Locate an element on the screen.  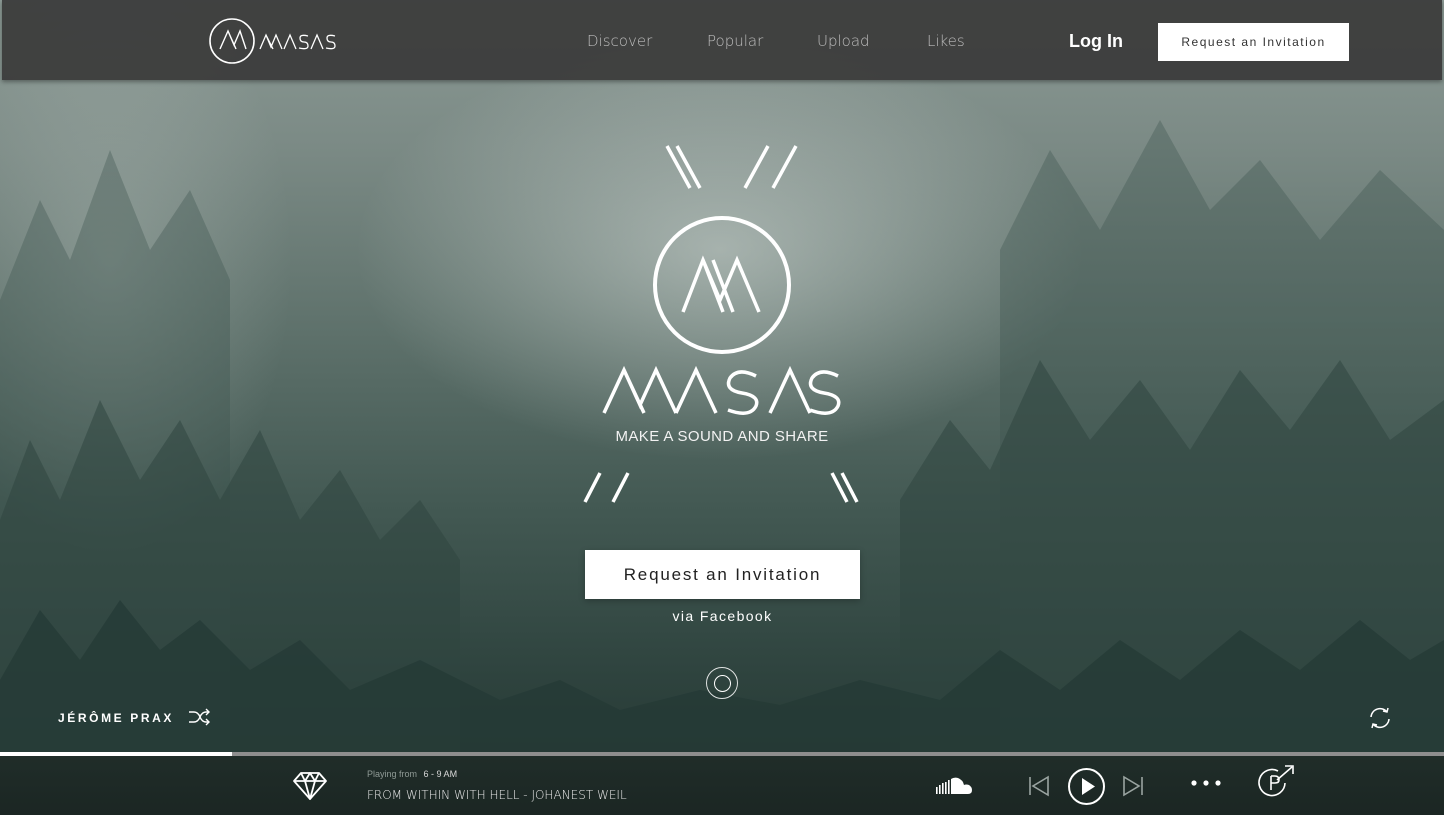
diamond-icon is located at coordinates (310, 786).